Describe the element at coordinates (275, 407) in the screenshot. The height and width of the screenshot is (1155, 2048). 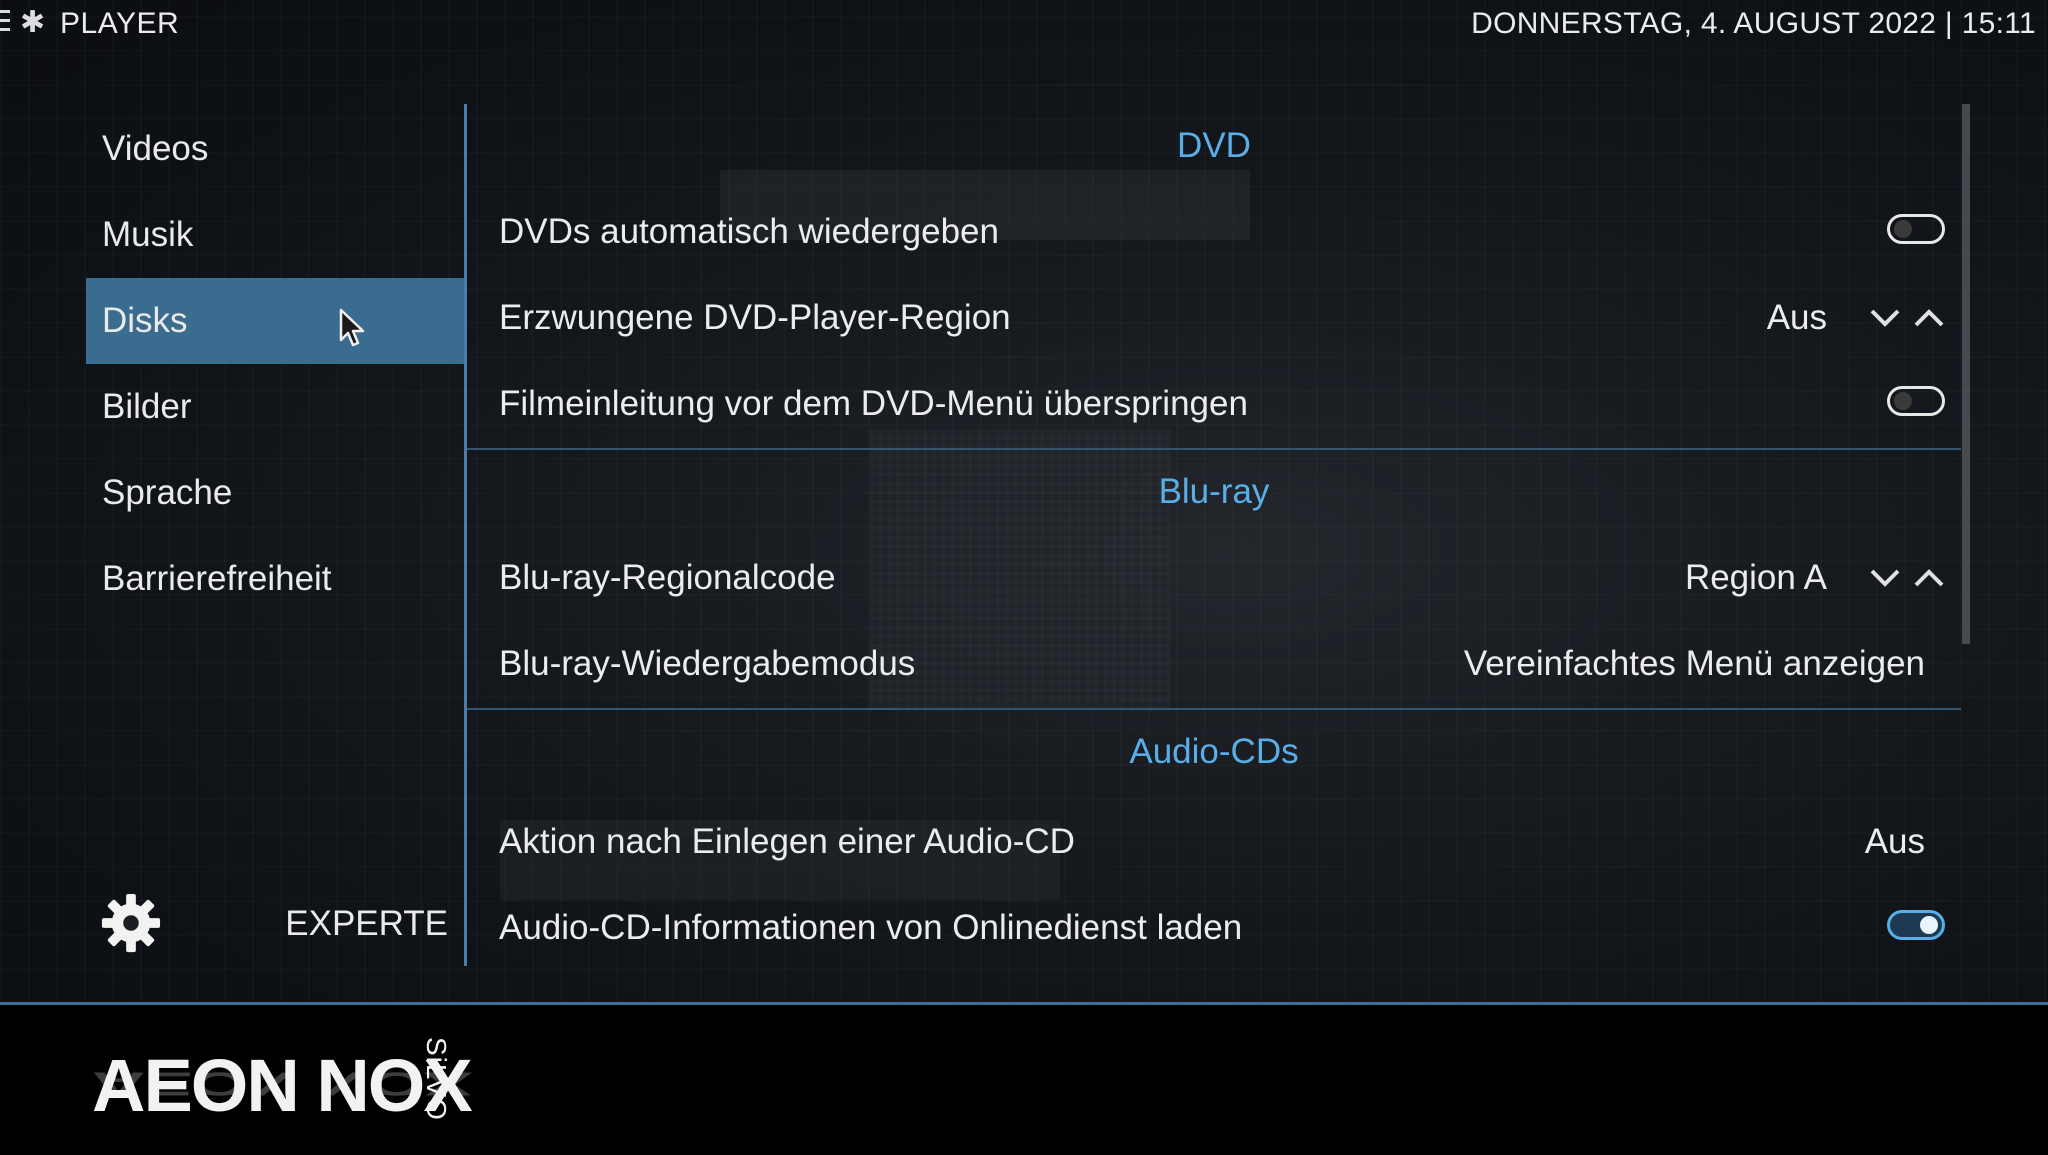
I see `sidebar-item-bilder: Bilder` at that location.